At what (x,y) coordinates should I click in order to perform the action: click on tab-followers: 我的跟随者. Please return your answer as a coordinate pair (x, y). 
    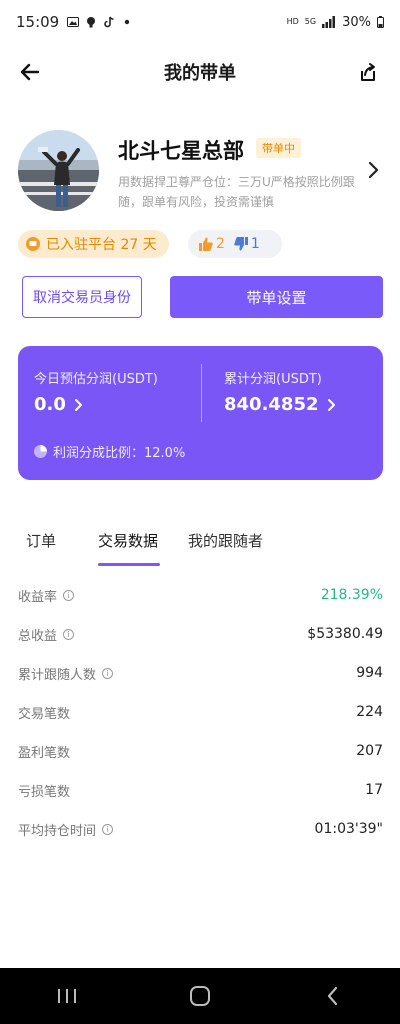
    Looking at the image, I should click on (225, 540).